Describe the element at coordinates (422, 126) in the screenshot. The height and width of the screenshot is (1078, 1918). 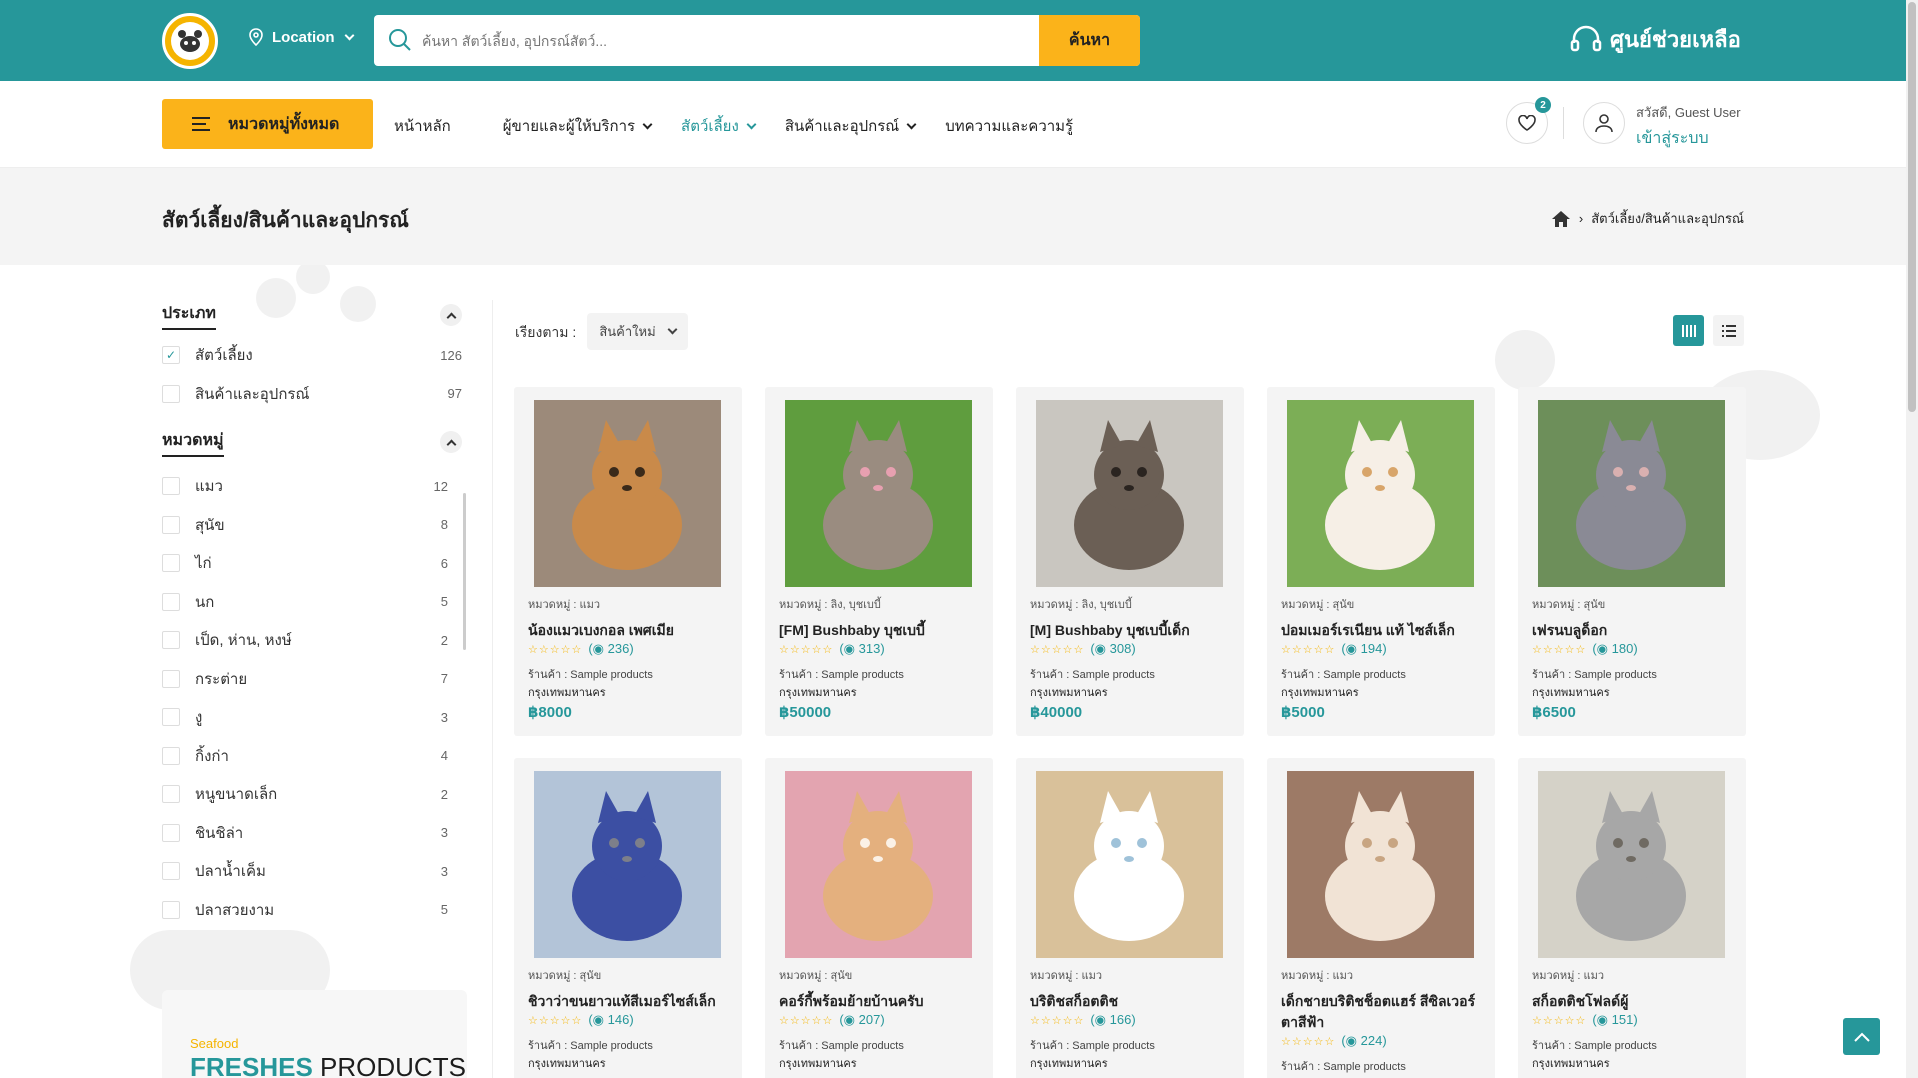
I see `nav-home: หน้าหลัก` at that location.